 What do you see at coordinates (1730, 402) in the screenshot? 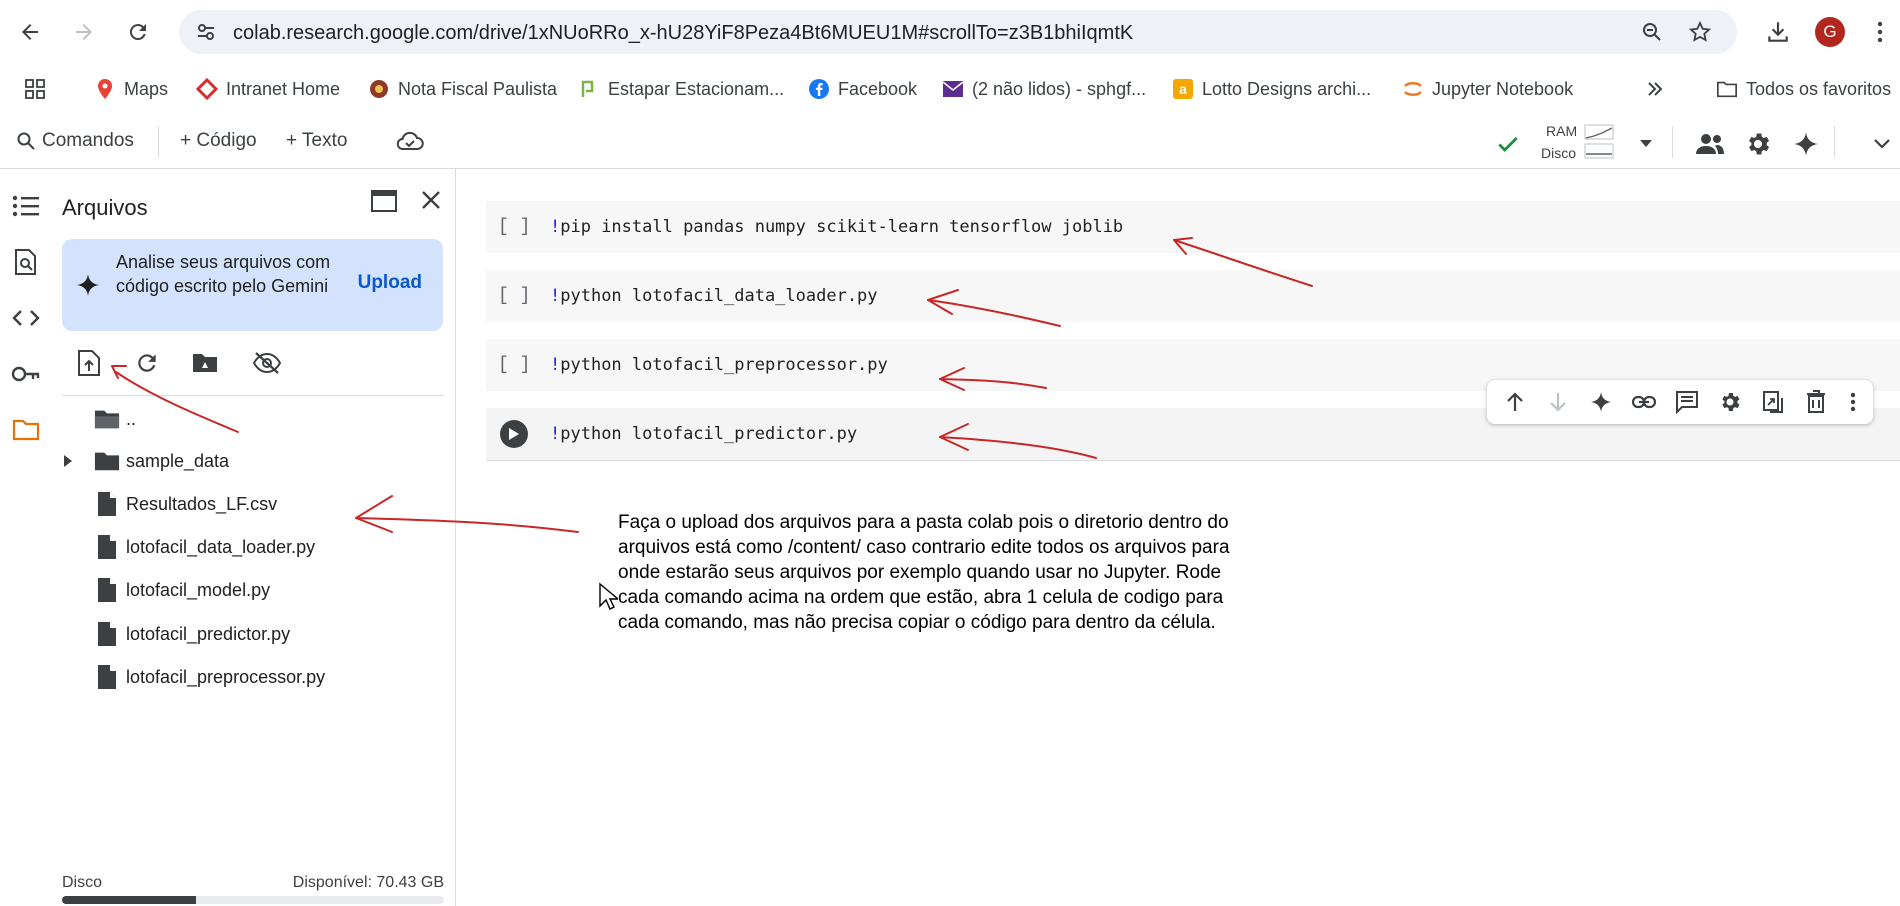
I see `cell-settings-gear-icon` at bounding box center [1730, 402].